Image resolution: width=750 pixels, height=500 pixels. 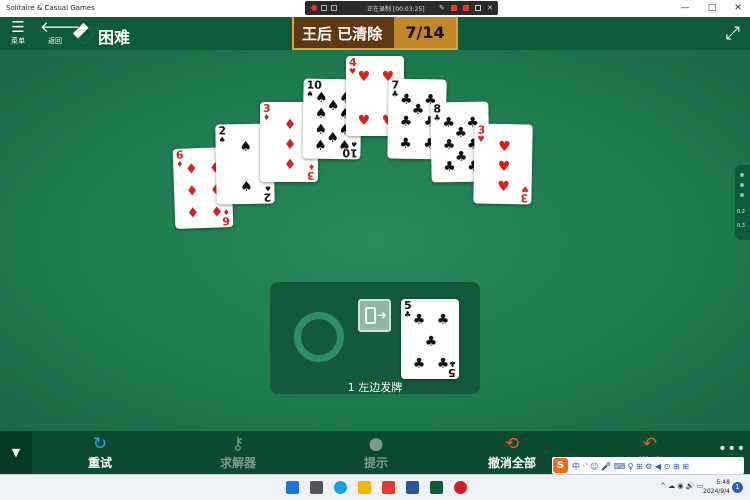 What do you see at coordinates (490, 8) in the screenshot?
I see `close-recorder-icon: ✕` at bounding box center [490, 8].